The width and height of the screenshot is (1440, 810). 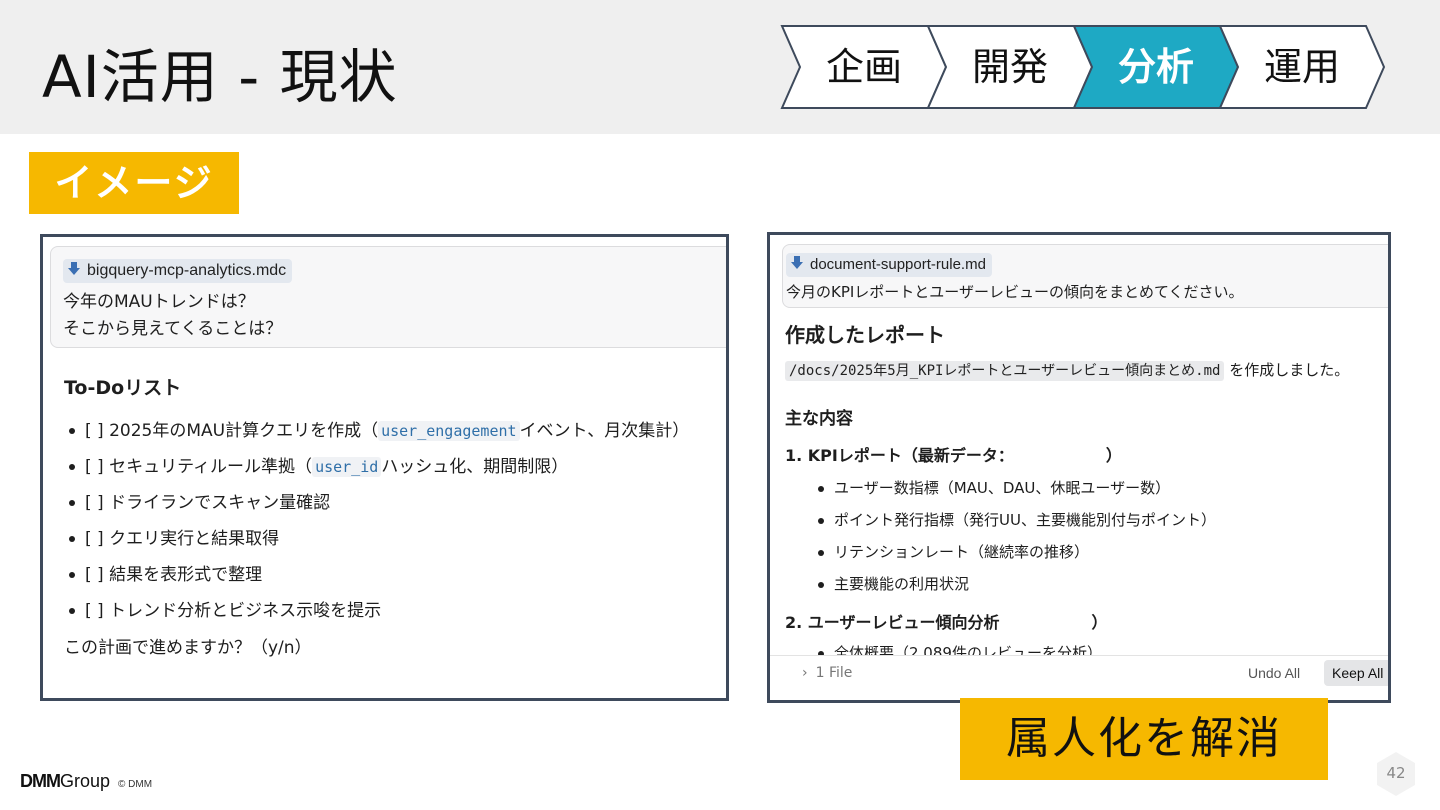 I want to click on todo-item-4: [ ] クエリ実行と結果取得, so click(x=174, y=536).